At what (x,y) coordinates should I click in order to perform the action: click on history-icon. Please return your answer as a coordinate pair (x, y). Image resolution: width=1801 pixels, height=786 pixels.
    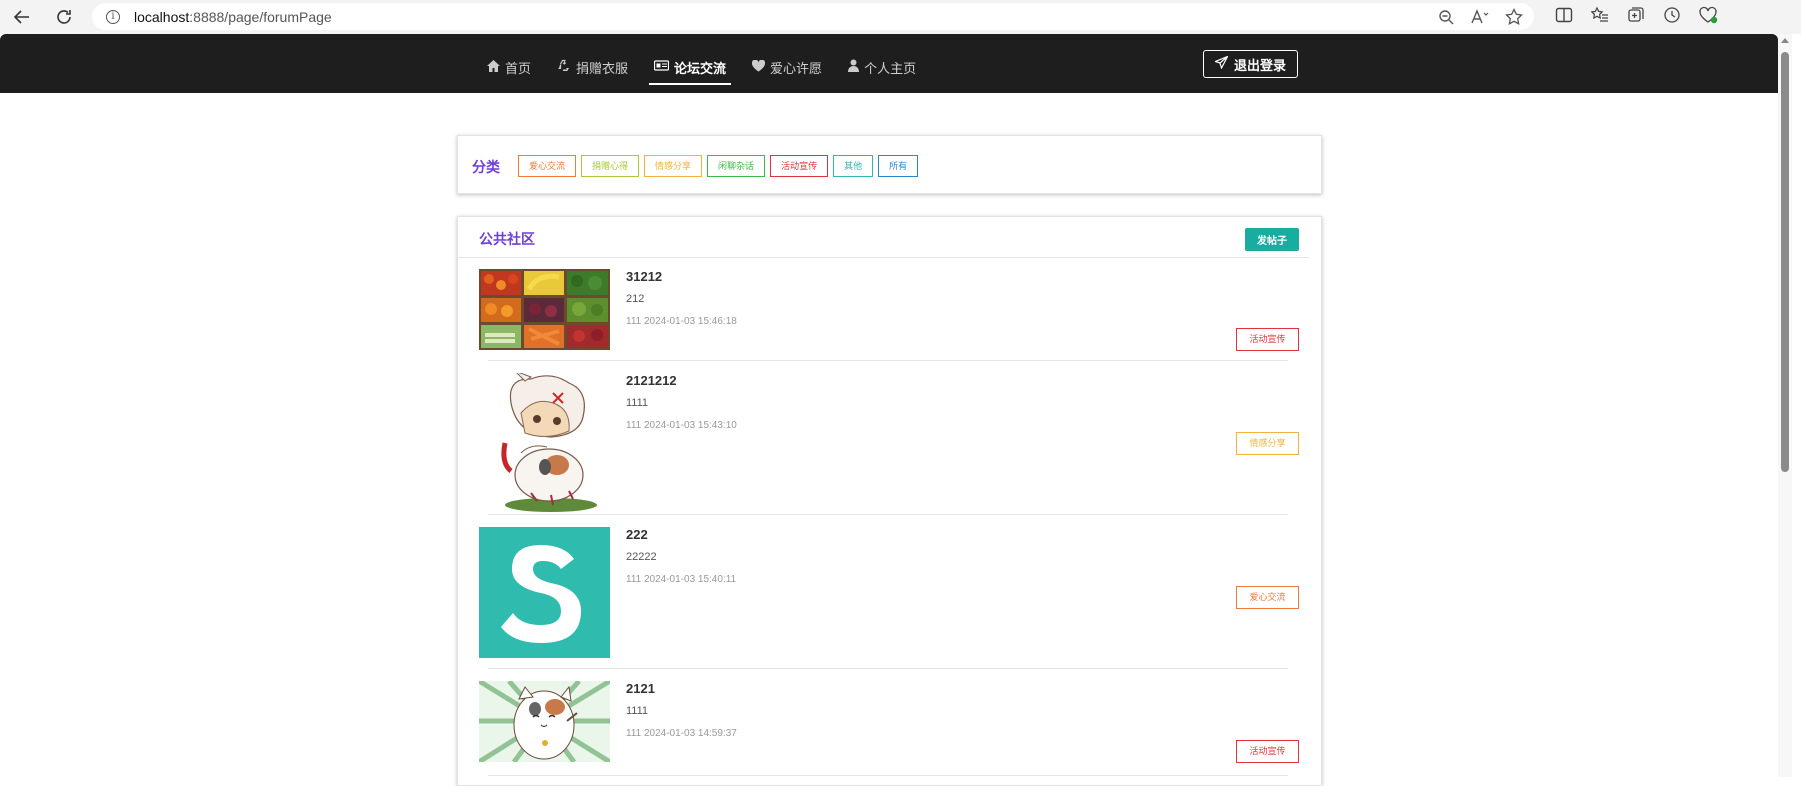
    Looking at the image, I should click on (1672, 15).